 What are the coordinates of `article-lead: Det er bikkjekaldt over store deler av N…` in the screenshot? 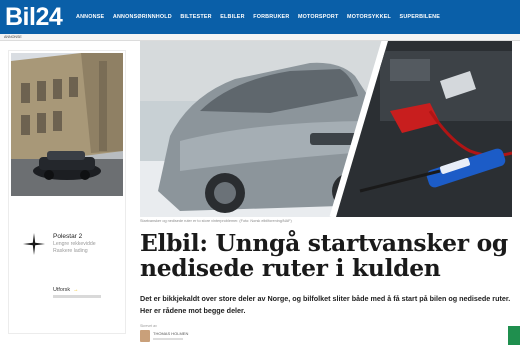 It's located at (325, 304).